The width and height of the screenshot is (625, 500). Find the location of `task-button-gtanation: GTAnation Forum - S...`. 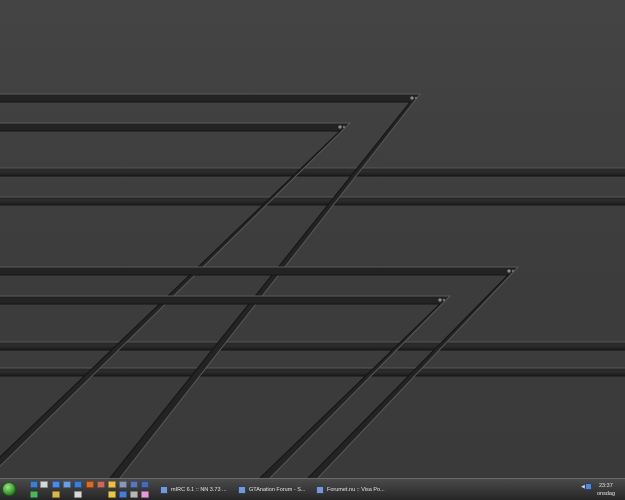

task-button-gtanation: GTAnation Forum - S... is located at coordinates (276, 489).